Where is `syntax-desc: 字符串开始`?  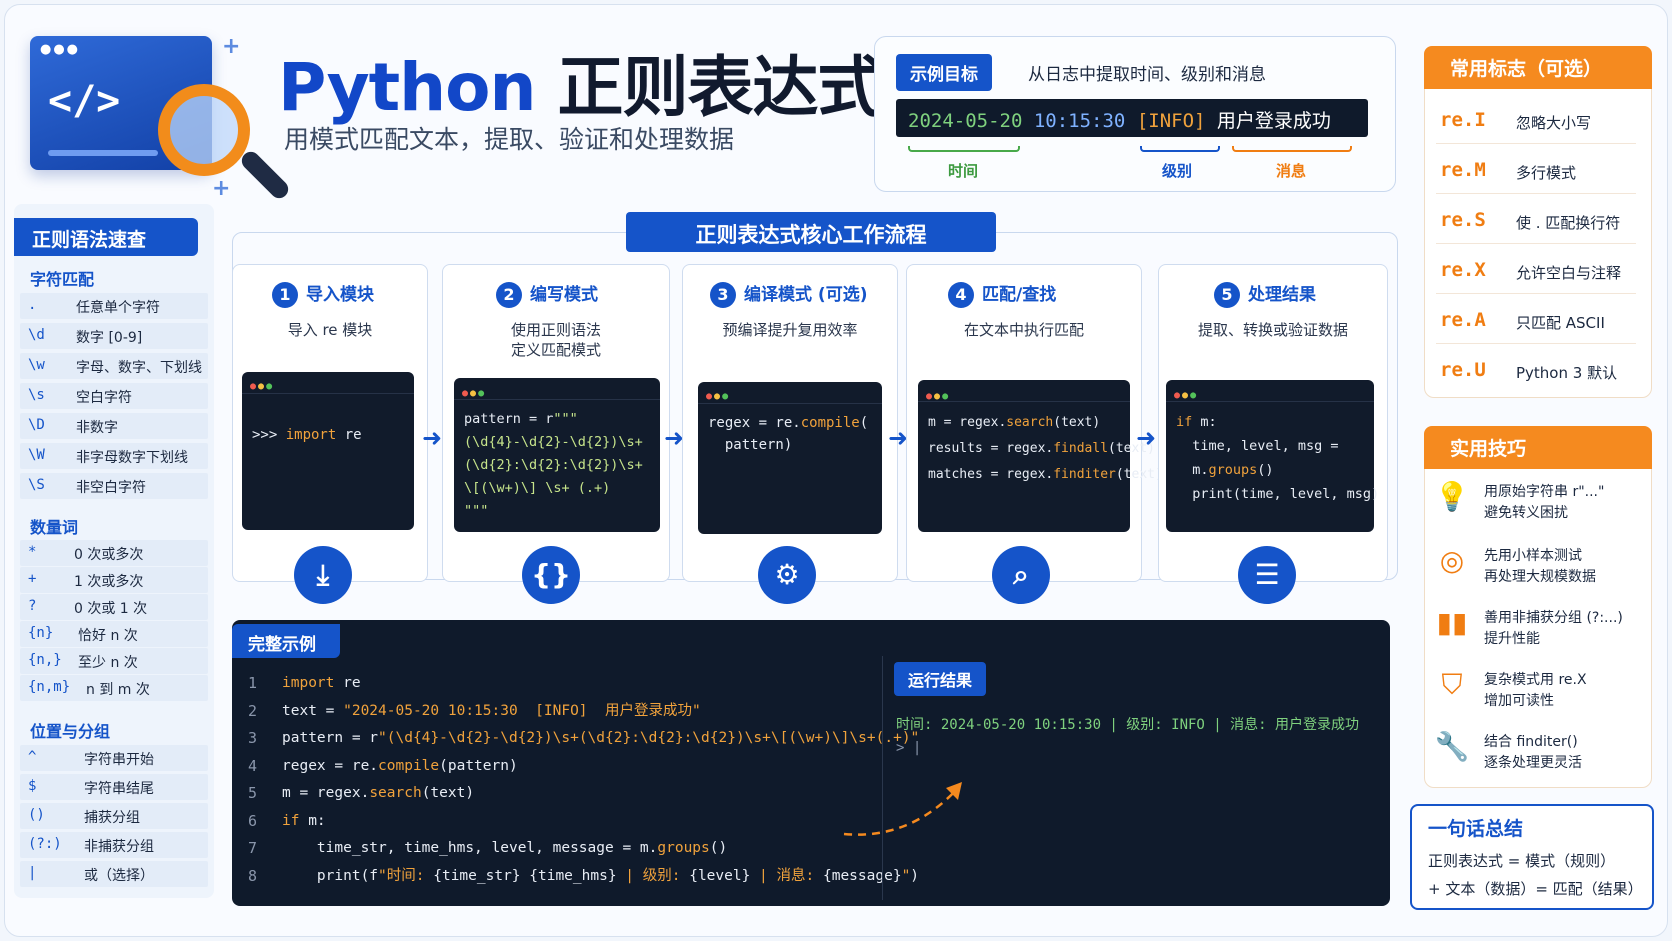 syntax-desc: 字符串开始 is located at coordinates (119, 760).